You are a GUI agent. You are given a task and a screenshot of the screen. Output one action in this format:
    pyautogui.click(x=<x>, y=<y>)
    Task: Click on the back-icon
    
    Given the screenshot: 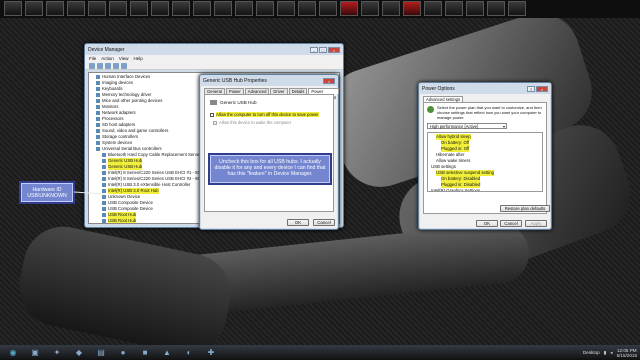 What is the action you would take?
    pyautogui.click(x=92, y=66)
    